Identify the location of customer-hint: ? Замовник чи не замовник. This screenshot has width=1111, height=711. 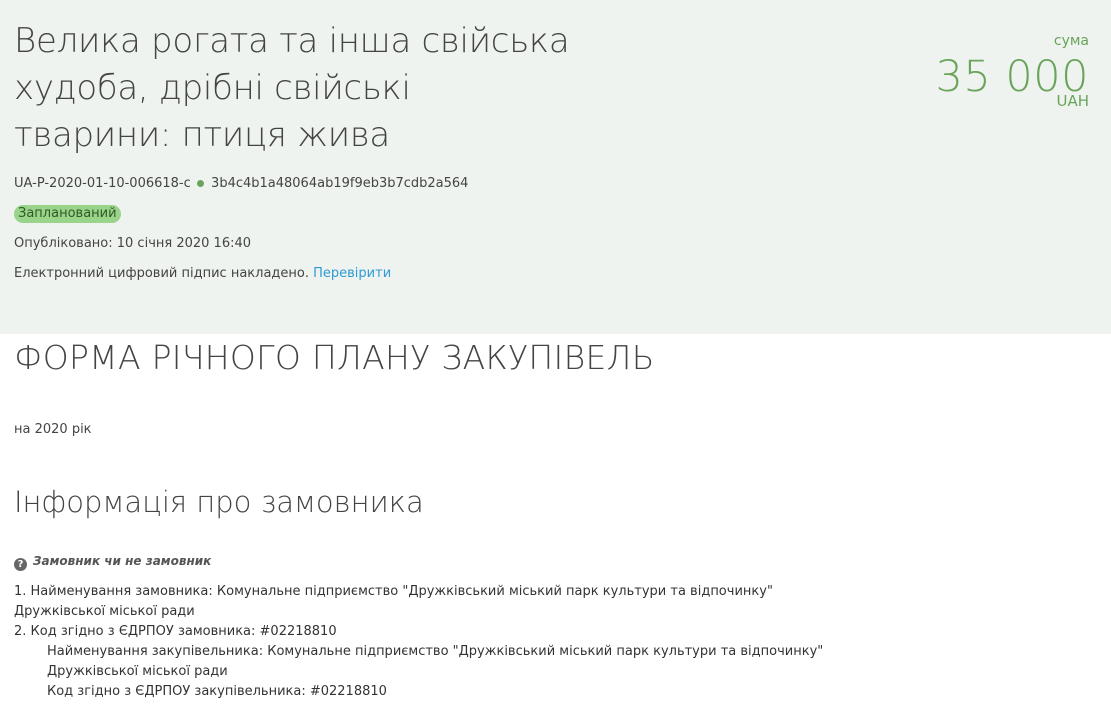
(112, 561).